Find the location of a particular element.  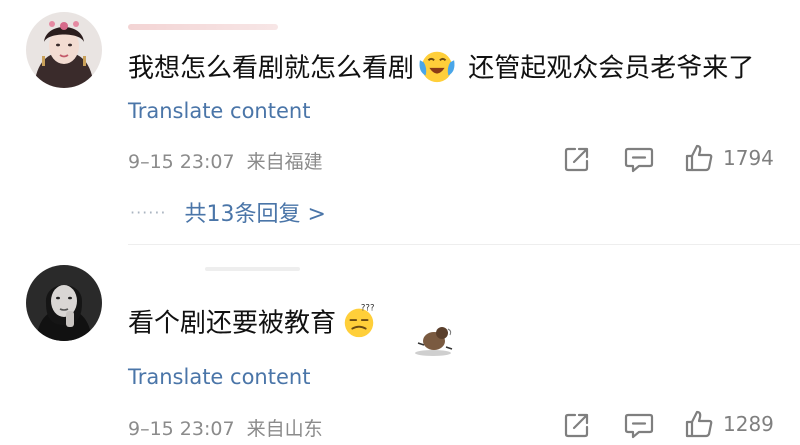

disappointed-mini-figure-sticker is located at coordinates (433, 340).